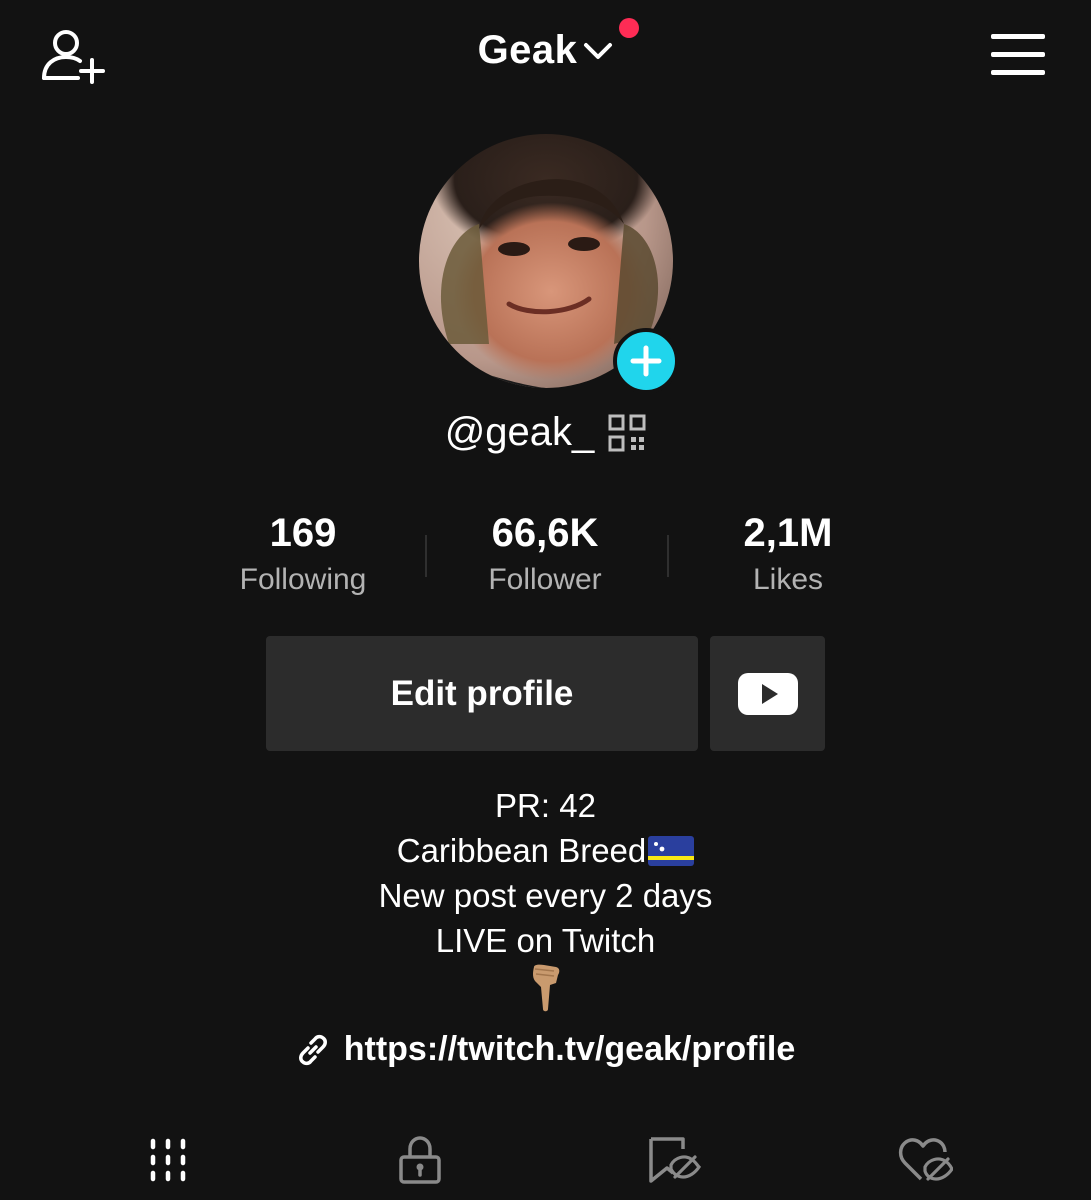  I want to click on bio-line: PR: 42, so click(545, 805).